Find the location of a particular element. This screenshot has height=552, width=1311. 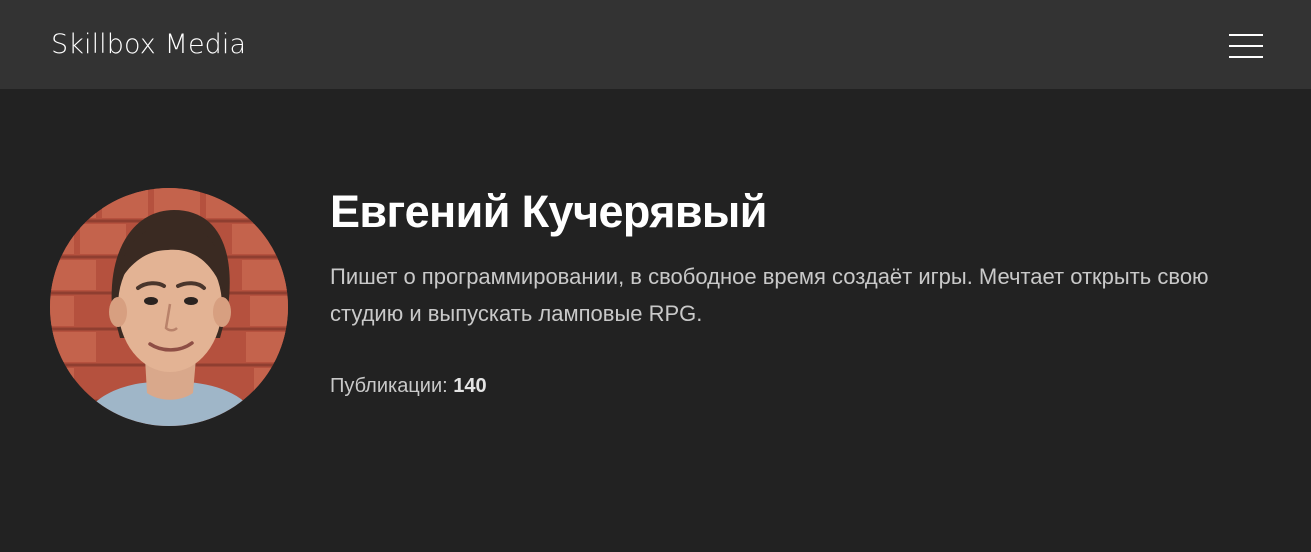

site-logo: Skillbox Media is located at coordinates (148, 45).